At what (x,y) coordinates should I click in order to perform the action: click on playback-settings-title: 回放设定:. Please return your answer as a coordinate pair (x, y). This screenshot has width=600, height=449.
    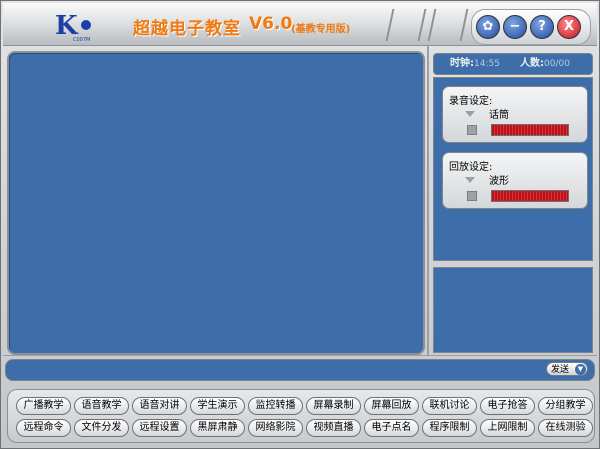
    Looking at the image, I should click on (471, 167).